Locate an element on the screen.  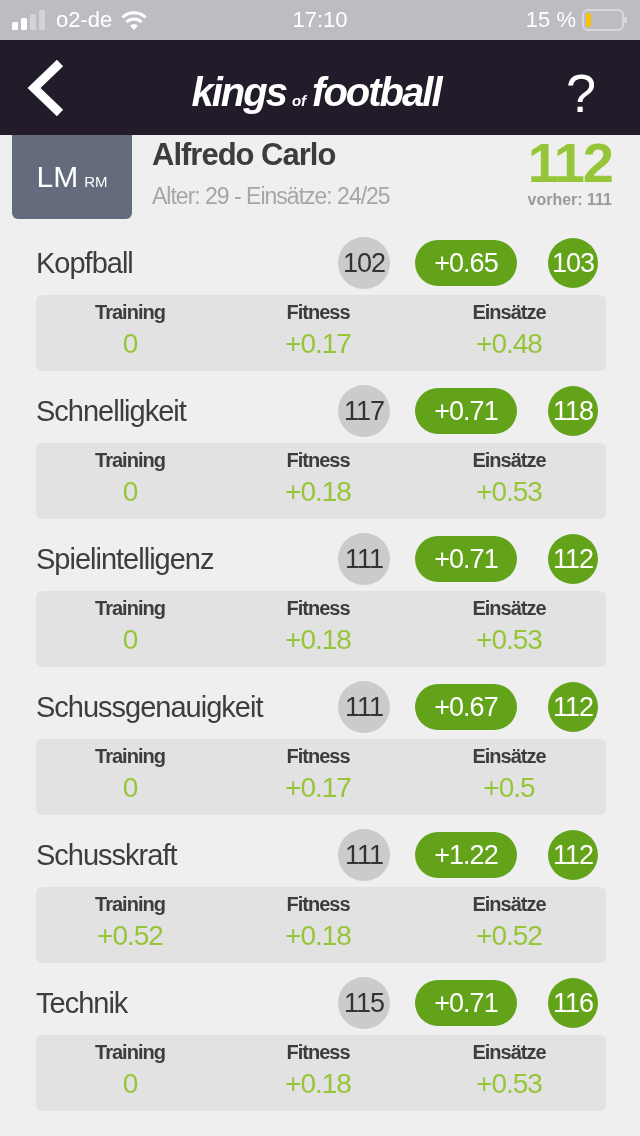
wifi-icon is located at coordinates (134, 20).